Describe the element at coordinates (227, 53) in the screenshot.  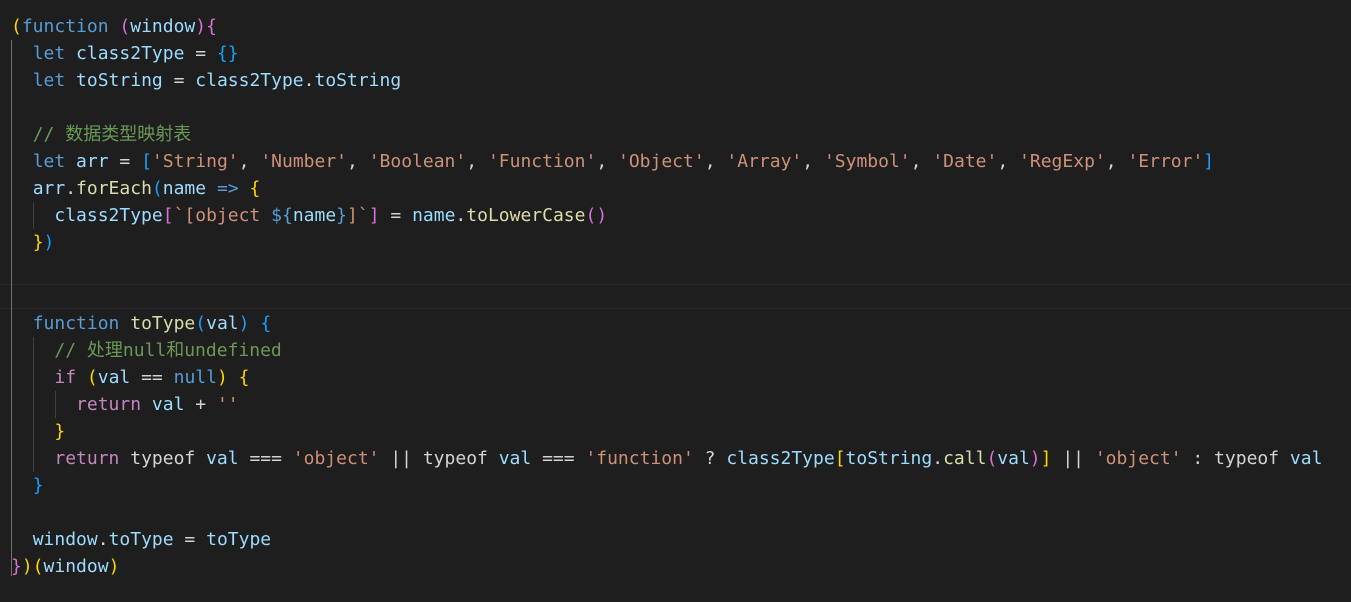
I see `code-token: {}` at that location.